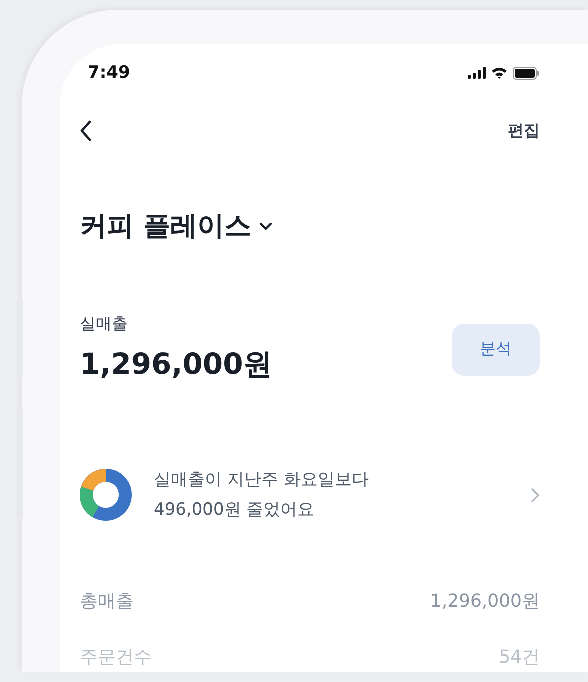 Image resolution: width=588 pixels, height=682 pixels. What do you see at coordinates (106, 495) in the screenshot?
I see `donut-chart-icon` at bounding box center [106, 495].